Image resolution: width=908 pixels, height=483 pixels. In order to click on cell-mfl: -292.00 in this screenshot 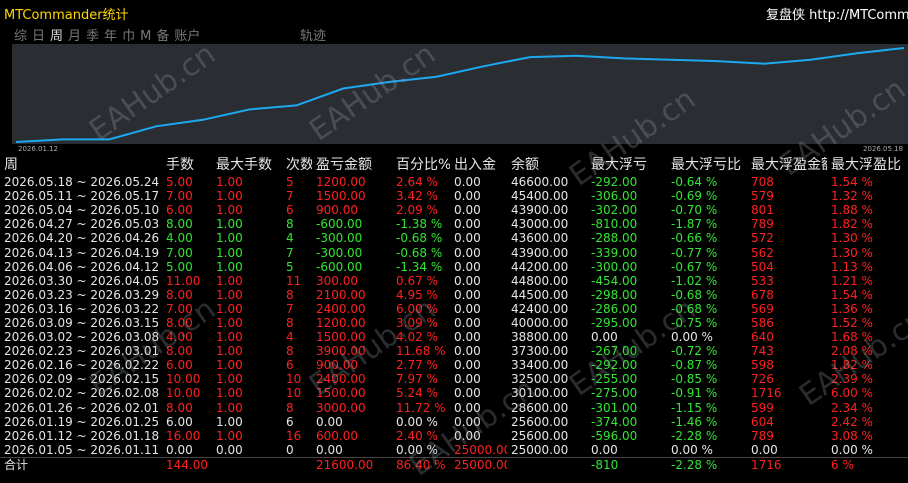, I will do `click(627, 182)`.